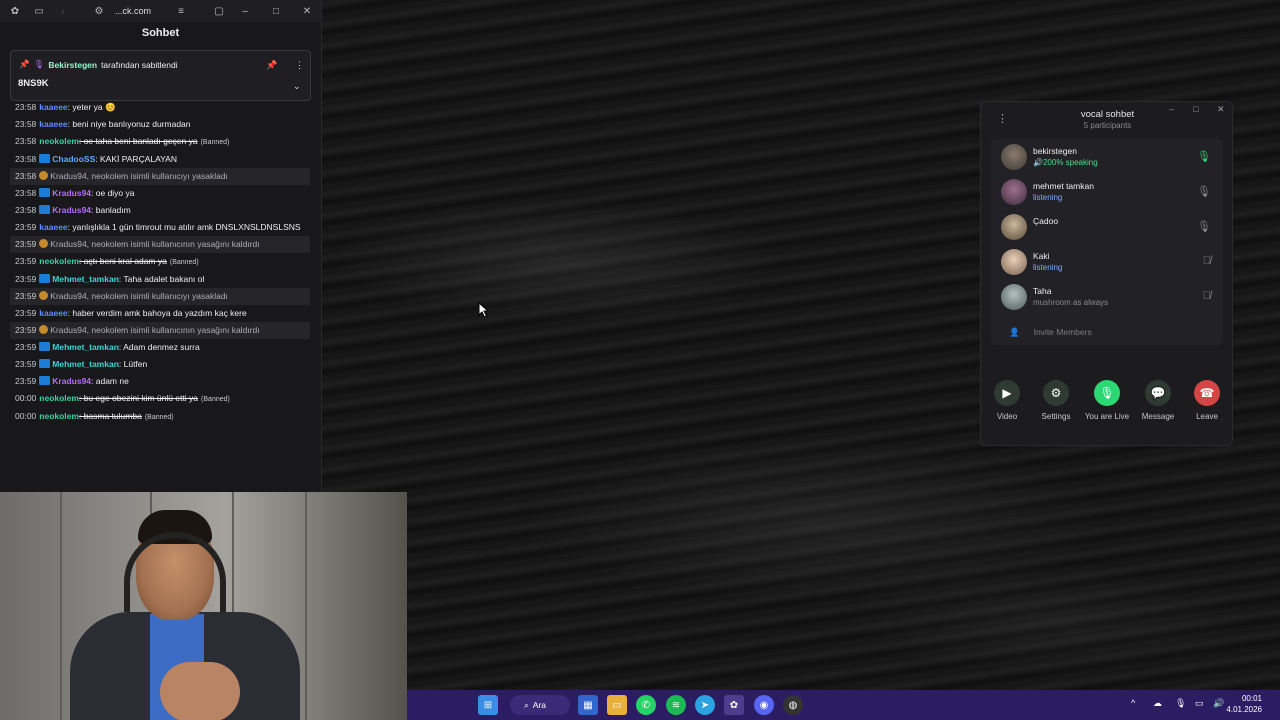  What do you see at coordinates (1107, 192) in the screenshot?
I see `participant-row: mehmet tamkan listening 🎙` at bounding box center [1107, 192].